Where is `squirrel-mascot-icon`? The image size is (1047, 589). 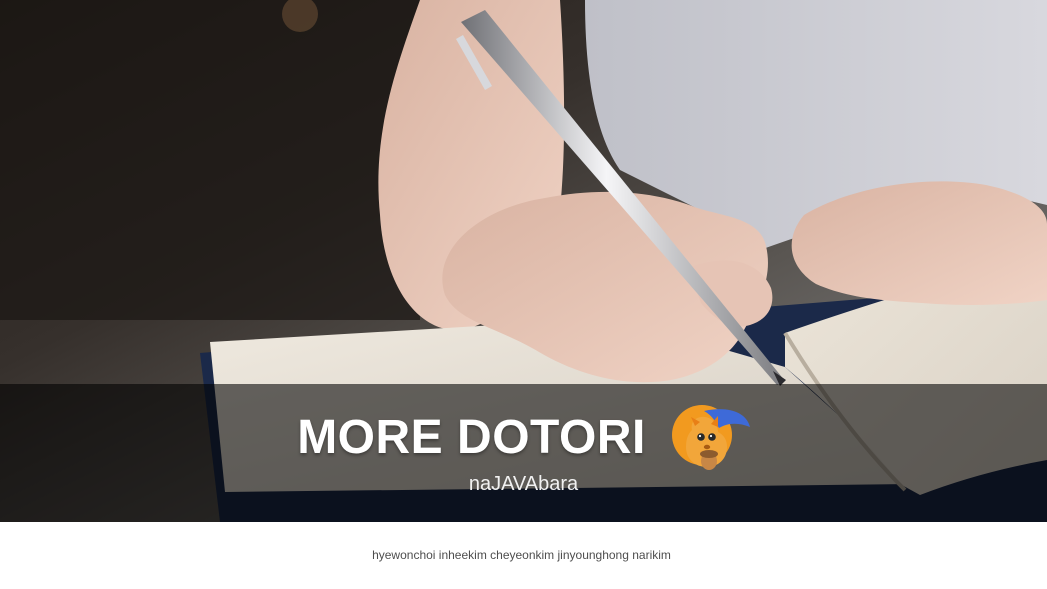 squirrel-mascot-icon is located at coordinates (710, 437).